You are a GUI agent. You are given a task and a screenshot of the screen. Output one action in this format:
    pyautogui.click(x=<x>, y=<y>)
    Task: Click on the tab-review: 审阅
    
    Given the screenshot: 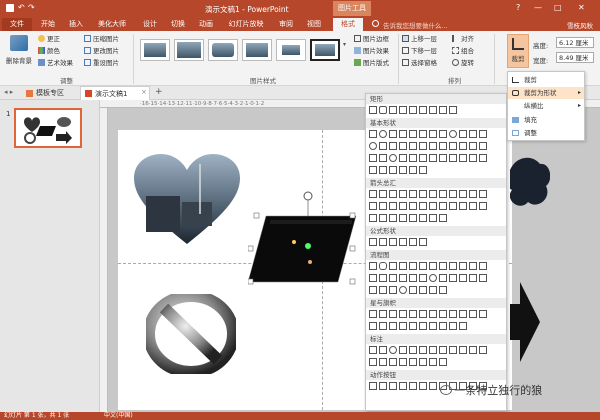 What is the action you would take?
    pyautogui.click(x=286, y=24)
    